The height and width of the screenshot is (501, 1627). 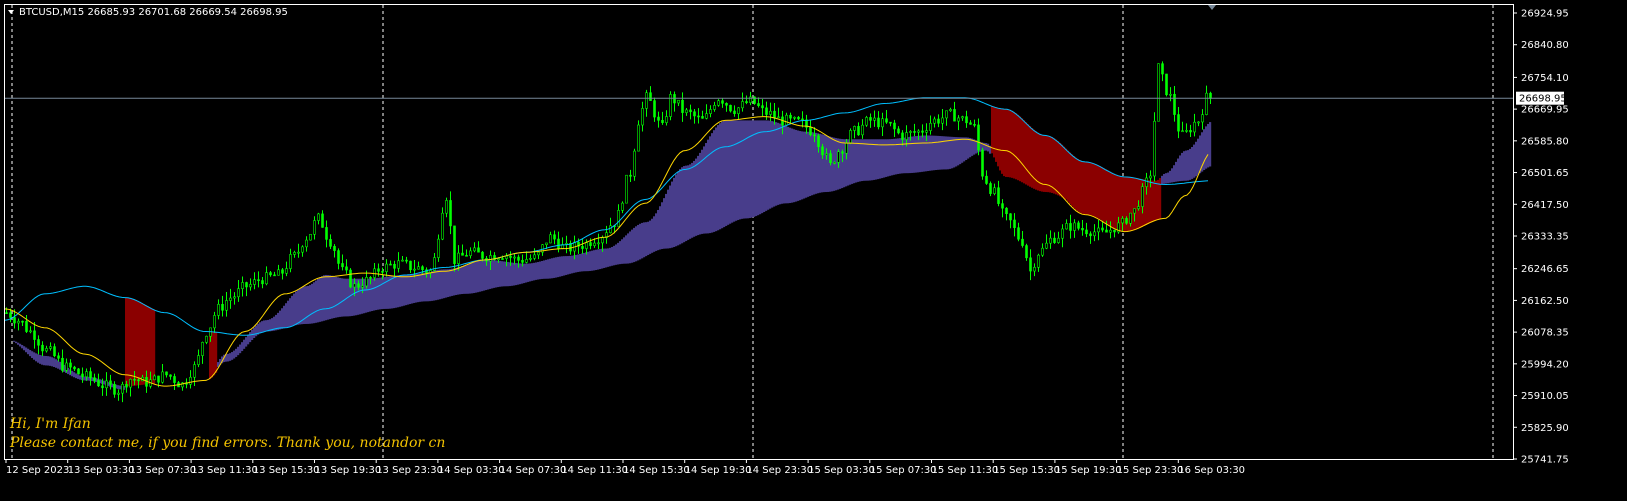 What do you see at coordinates (1545, 173) in the screenshot?
I see `y-tick-label: 26501.65` at bounding box center [1545, 173].